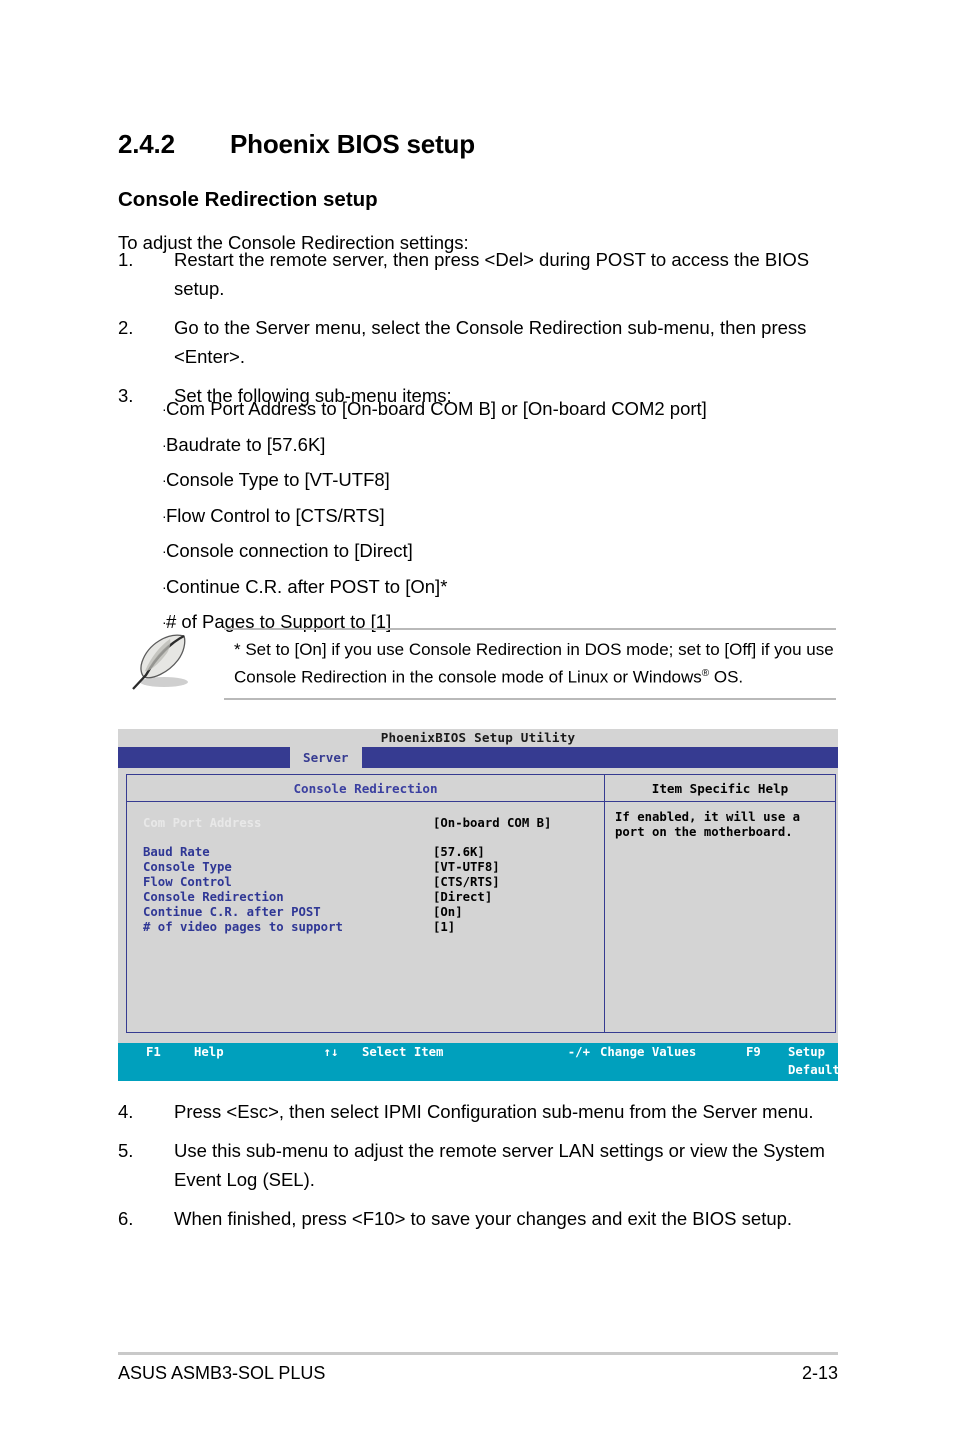 This screenshot has height=1438, width=954. What do you see at coordinates (492, 823) in the screenshot?
I see `setting-value: [On-board COM B]` at bounding box center [492, 823].